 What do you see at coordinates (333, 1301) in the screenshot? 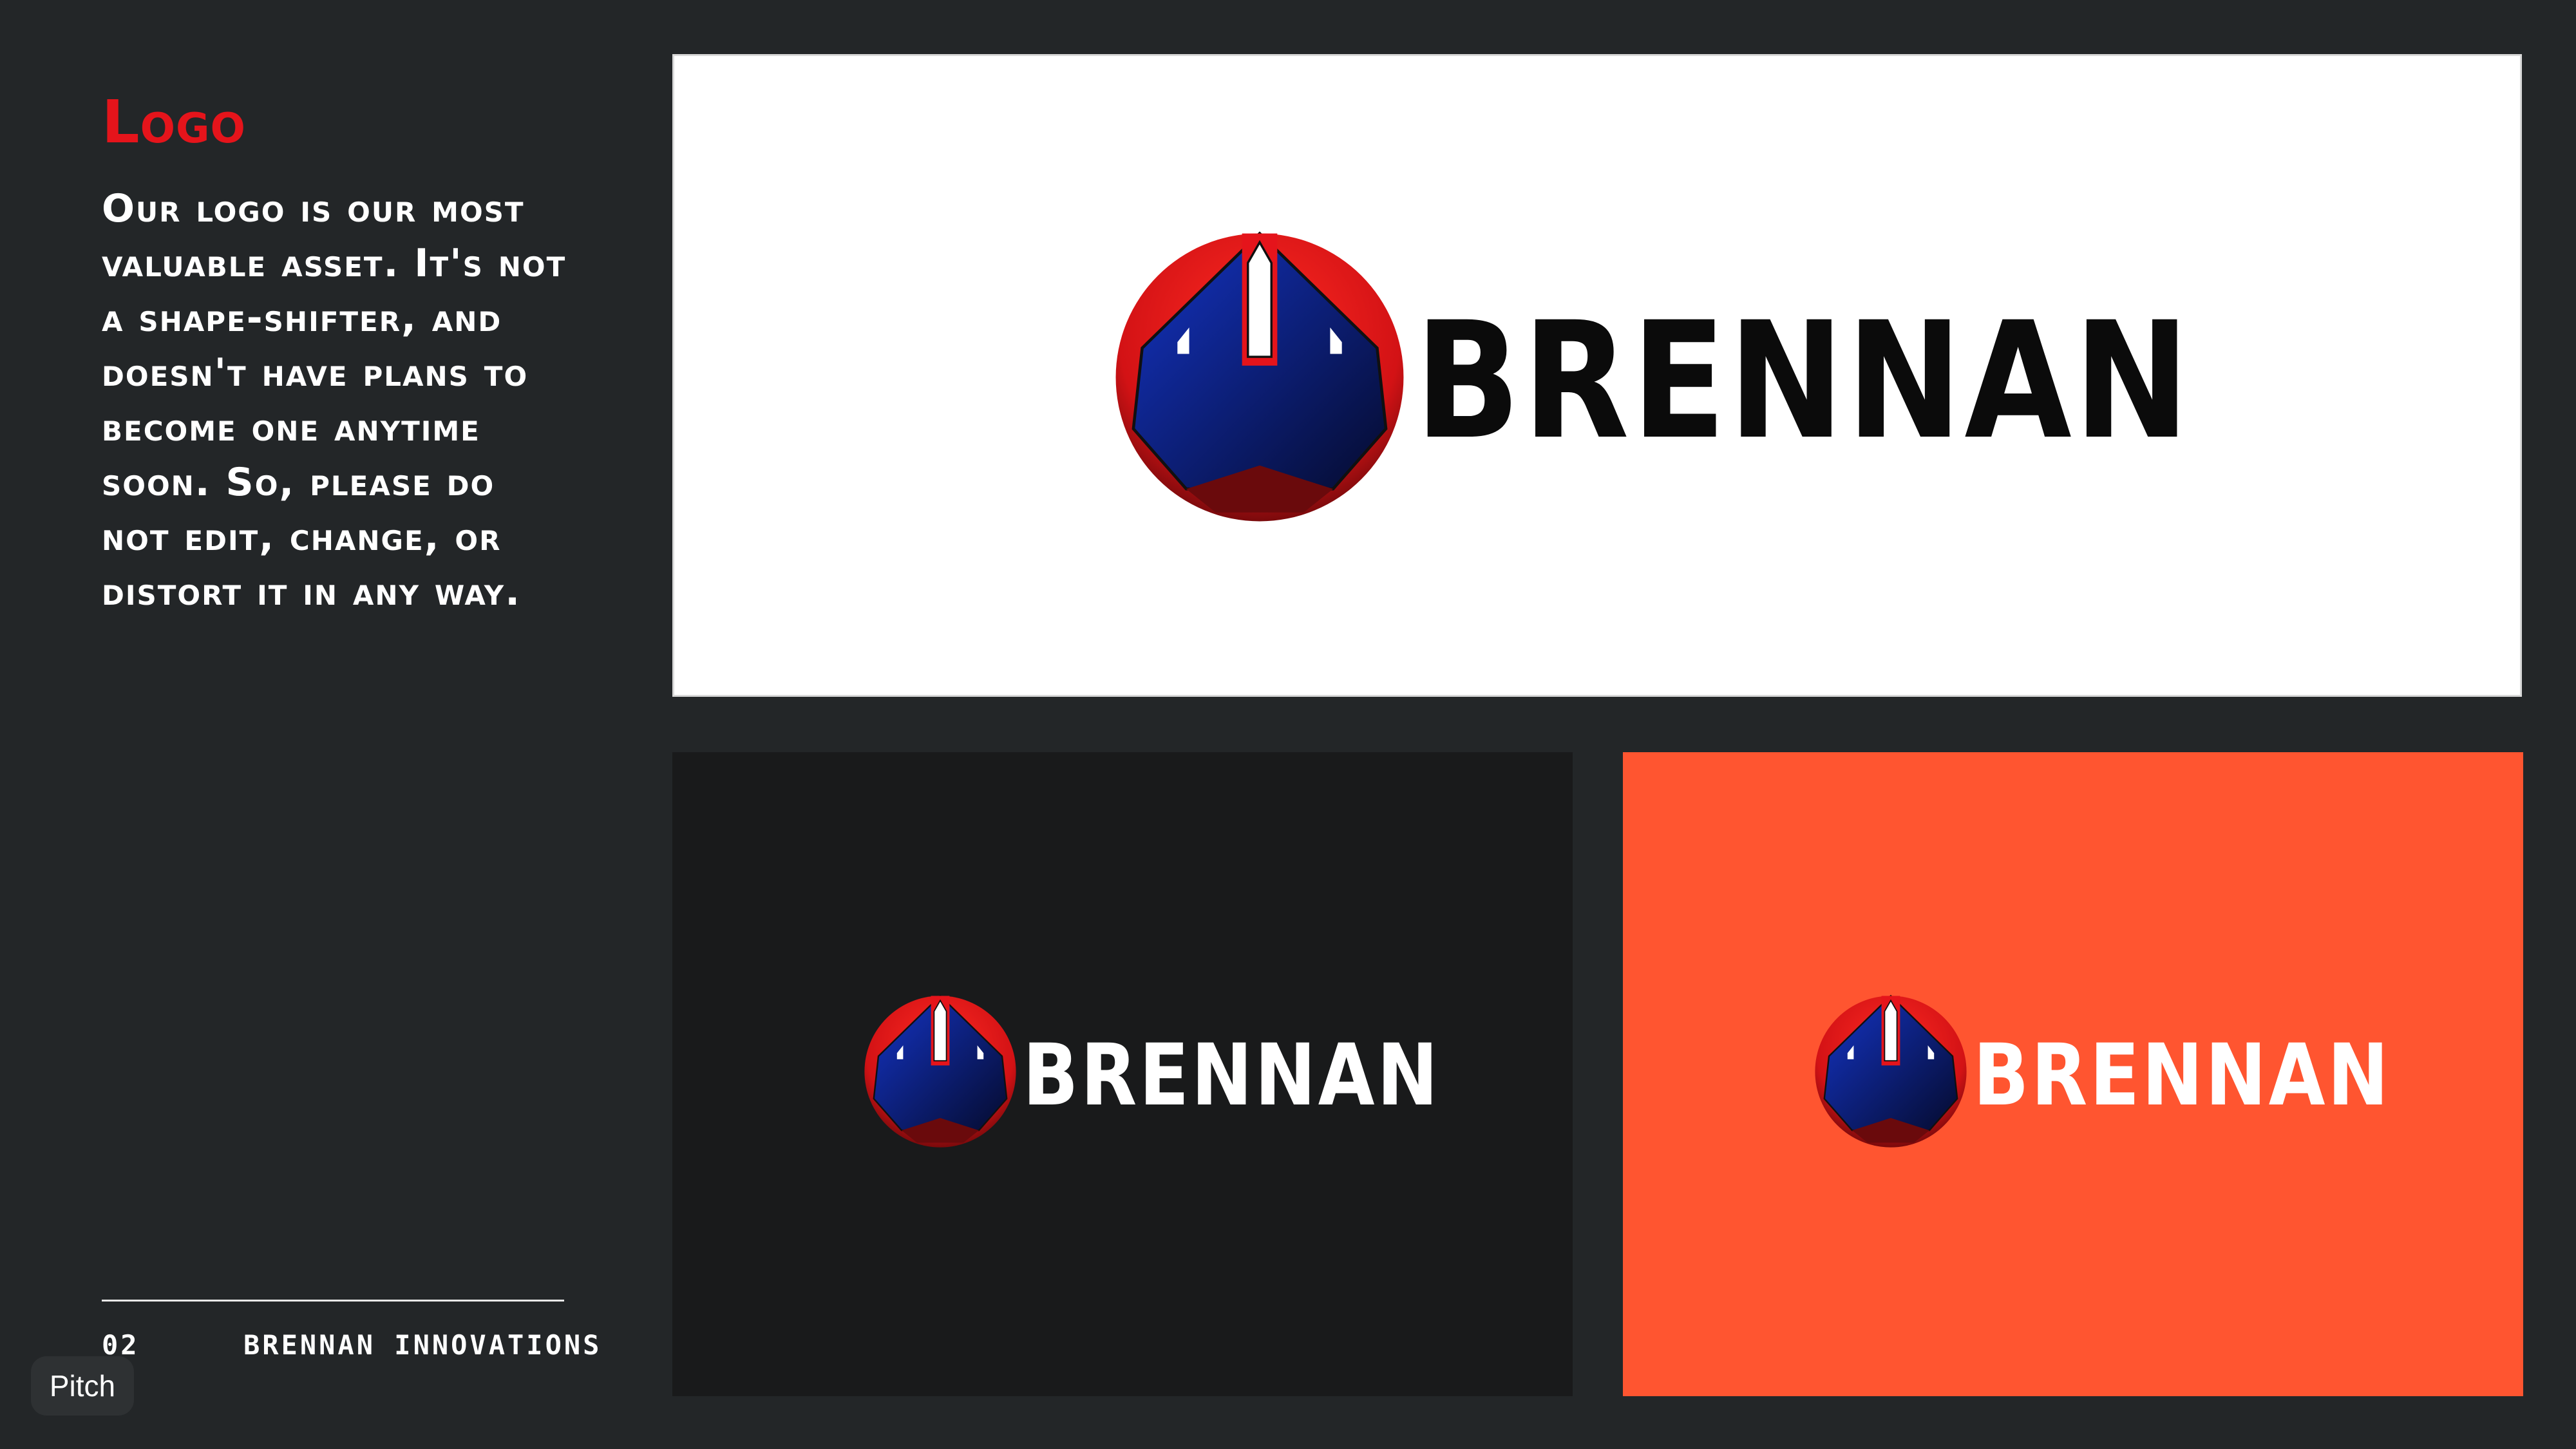
I see `footer-divider` at bounding box center [333, 1301].